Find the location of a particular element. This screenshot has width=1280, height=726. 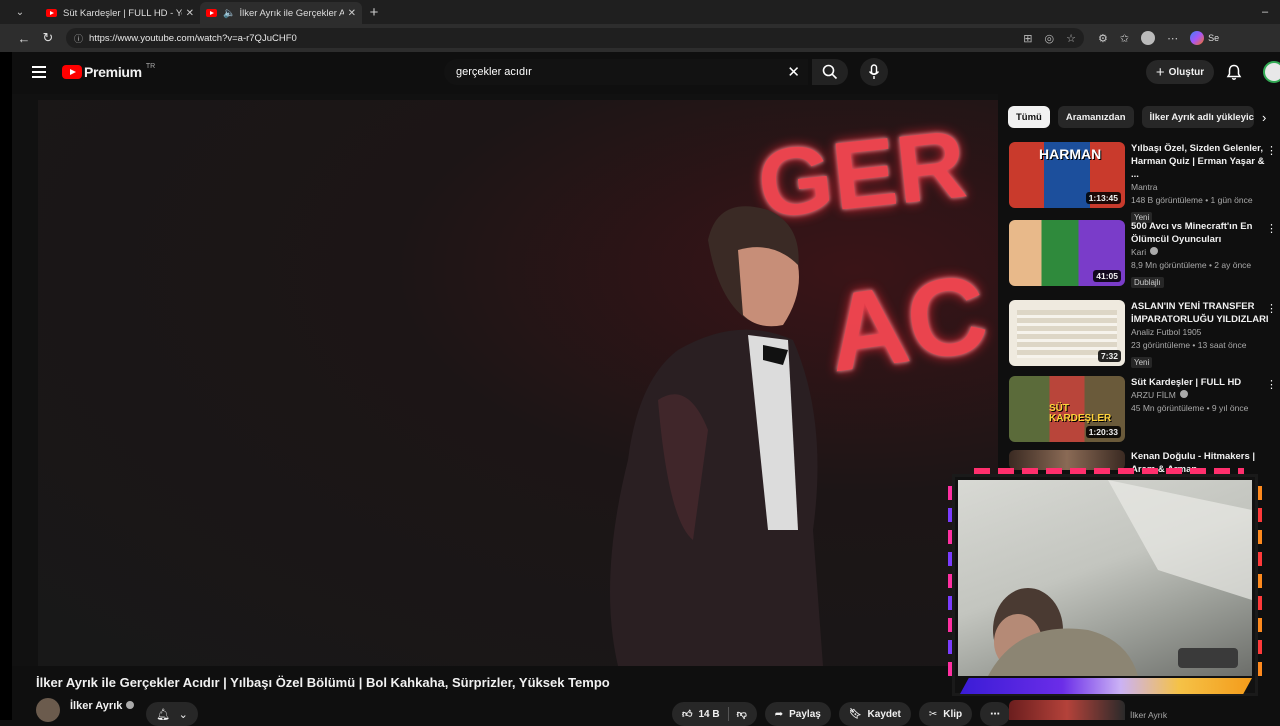

channel-name-text: İlker Ayrık is located at coordinates (96, 706).